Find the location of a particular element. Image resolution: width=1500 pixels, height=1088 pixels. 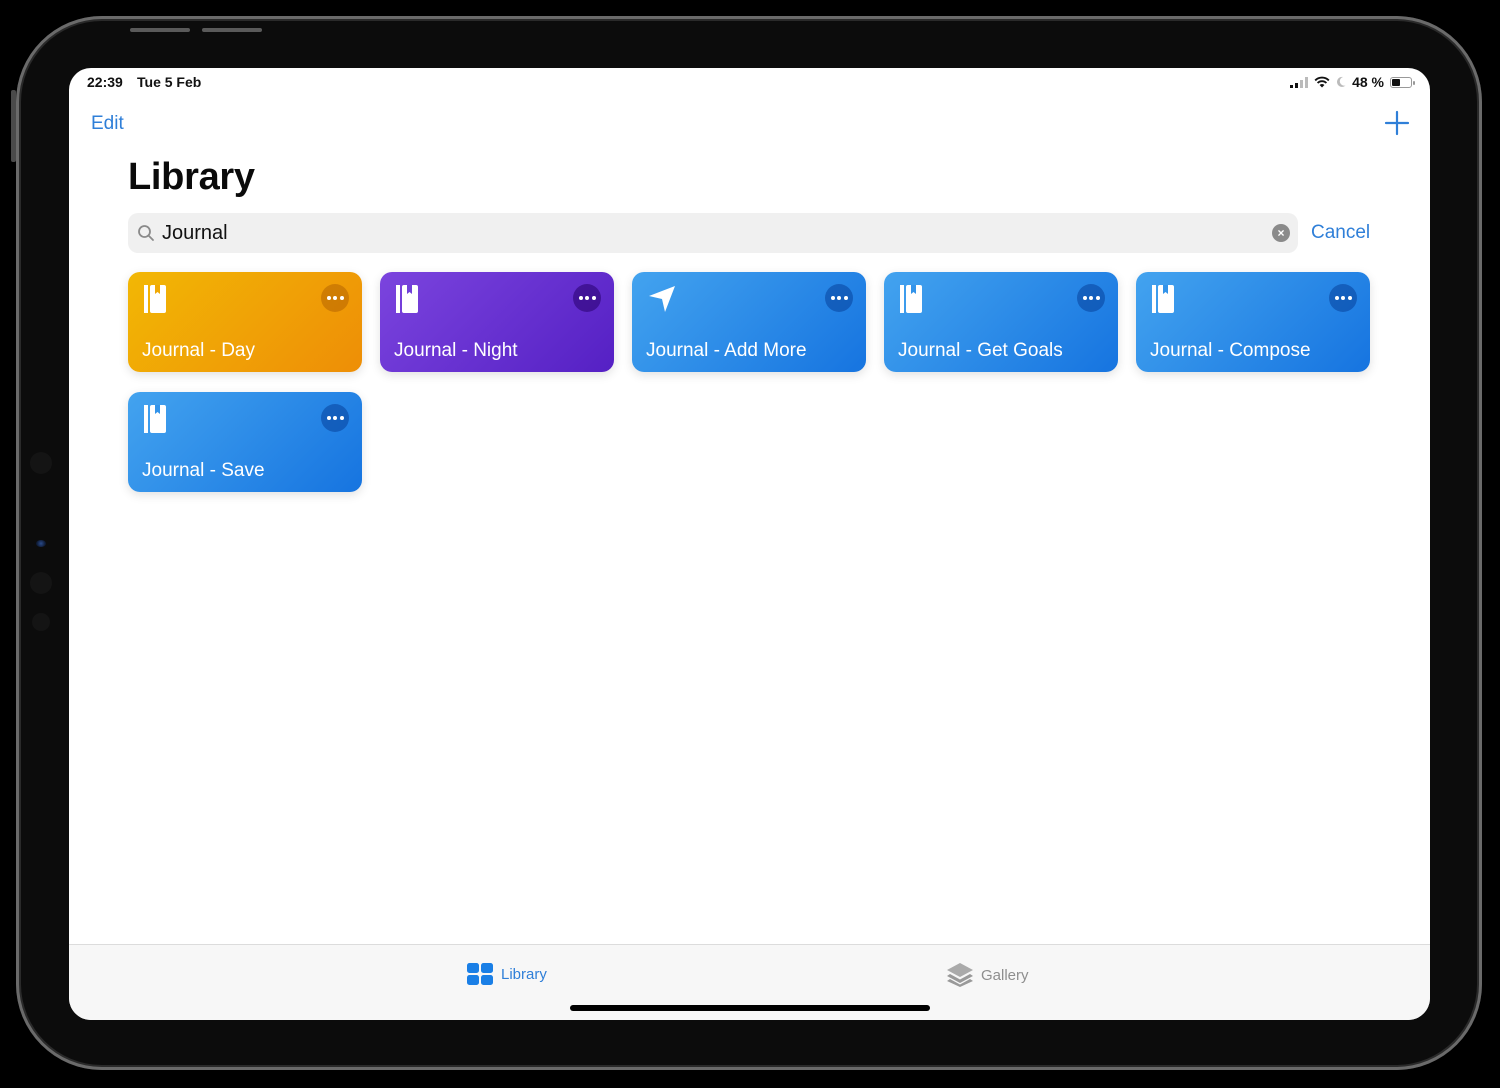

shortcut-label: Journal - Compose is located at coordinates (1230, 350).